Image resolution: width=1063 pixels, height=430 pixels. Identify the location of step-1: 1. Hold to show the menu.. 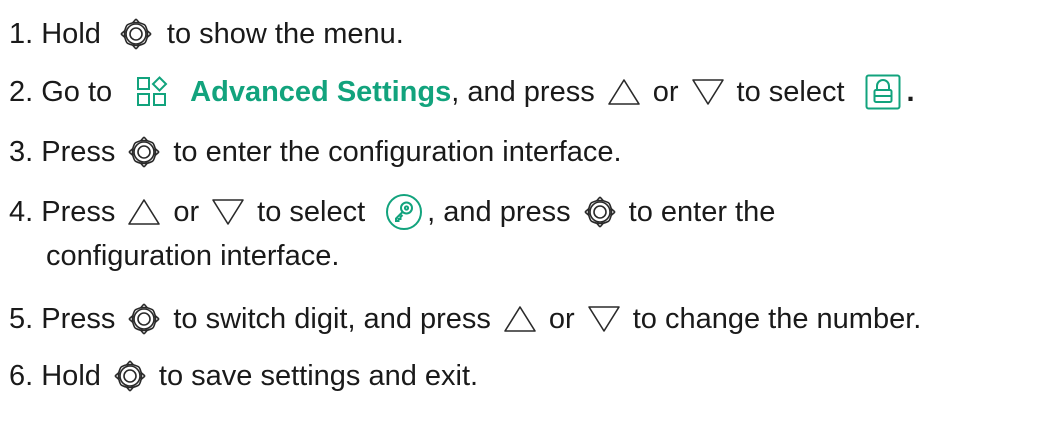
(534, 34).